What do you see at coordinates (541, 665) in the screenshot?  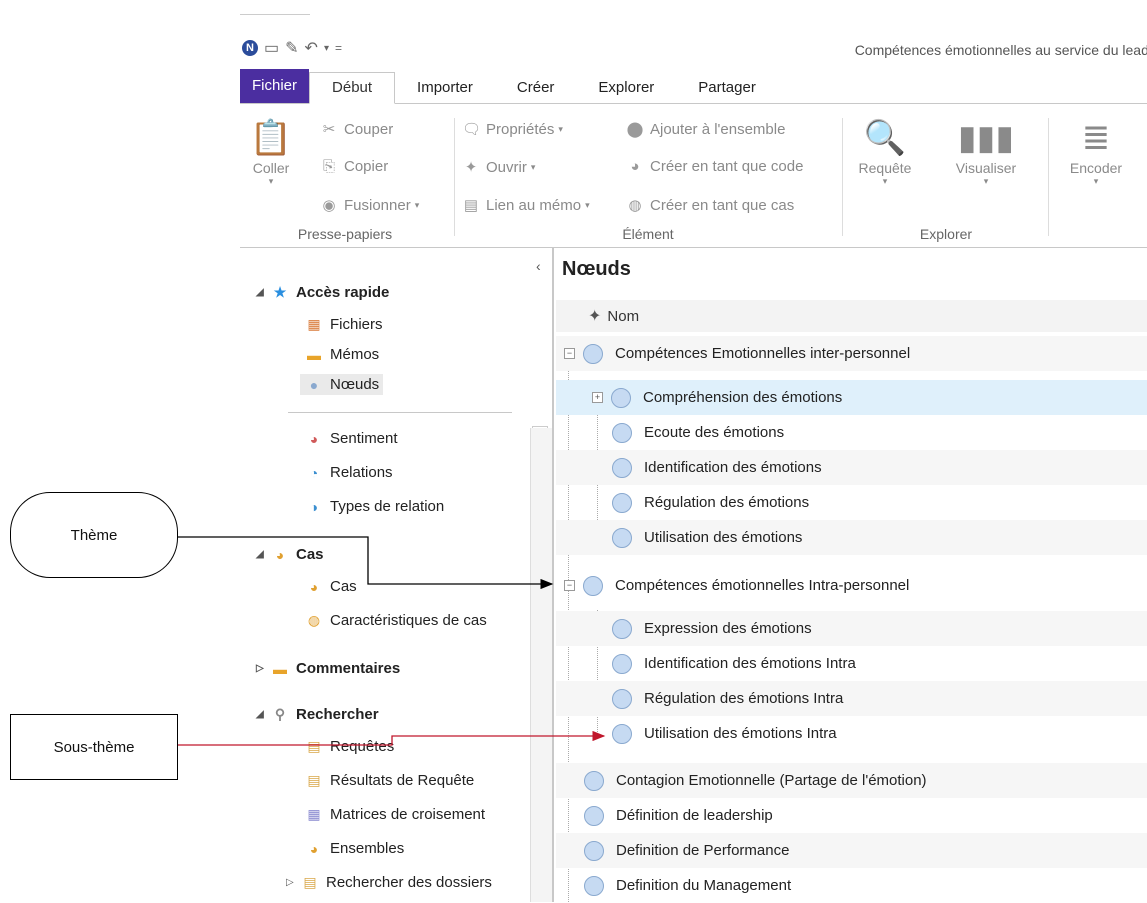 I see `sidebar-scrollbar` at bounding box center [541, 665].